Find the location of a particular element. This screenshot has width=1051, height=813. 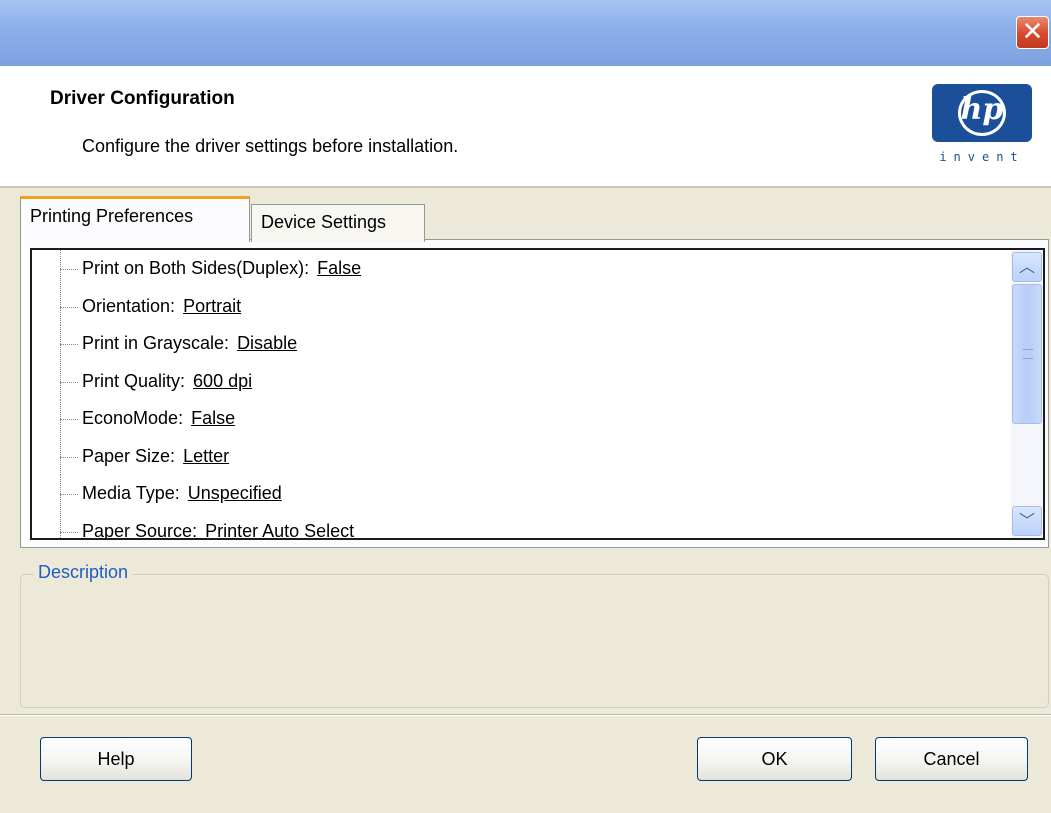

logo-brand: hp is located at coordinates (982, 109).